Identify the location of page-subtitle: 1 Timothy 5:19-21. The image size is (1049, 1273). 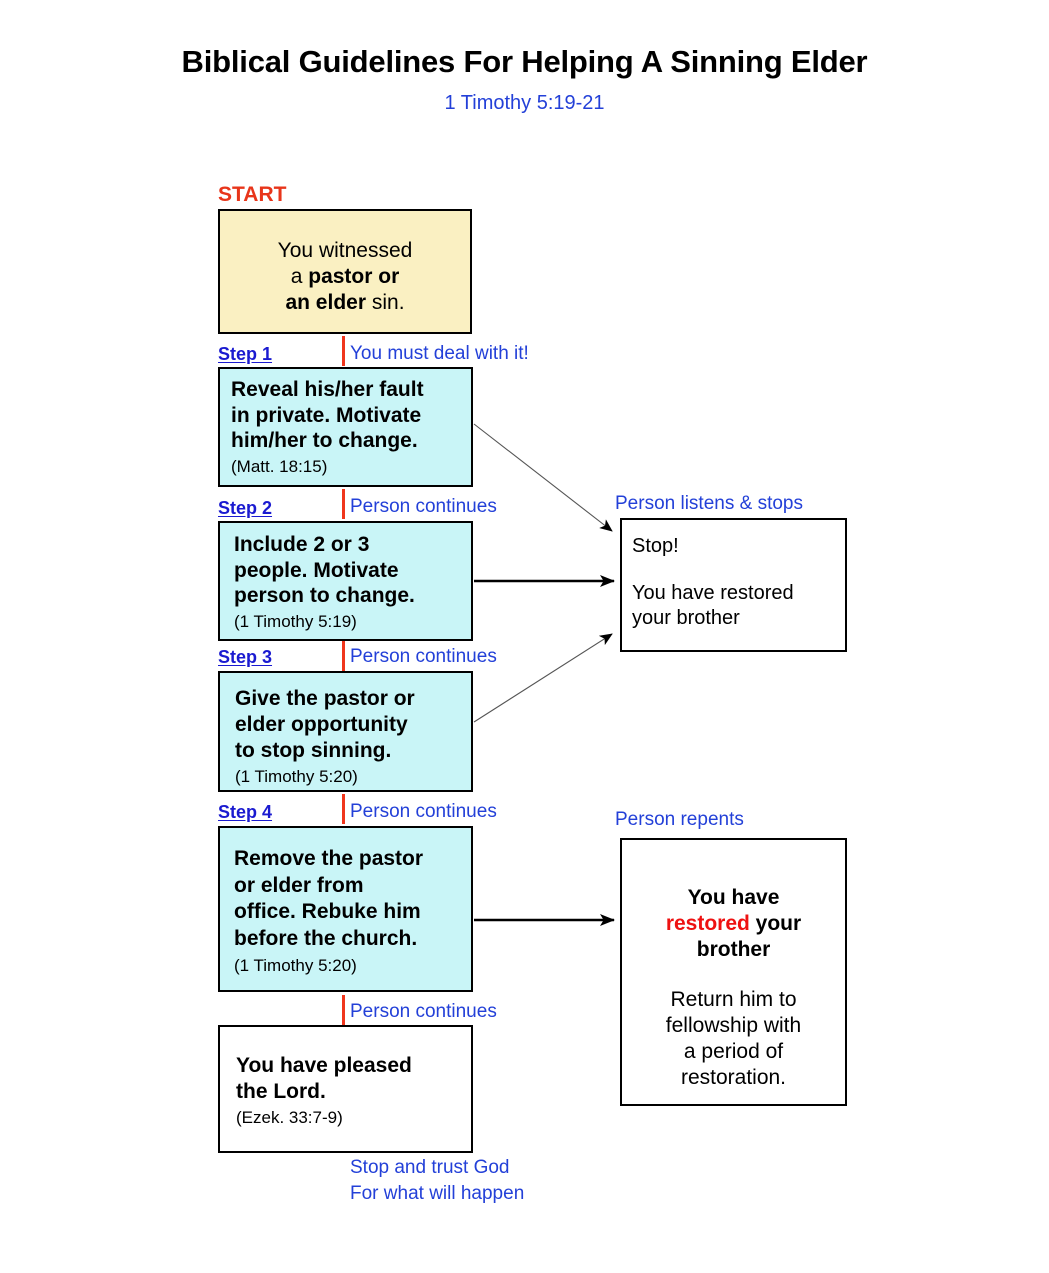
(524, 103).